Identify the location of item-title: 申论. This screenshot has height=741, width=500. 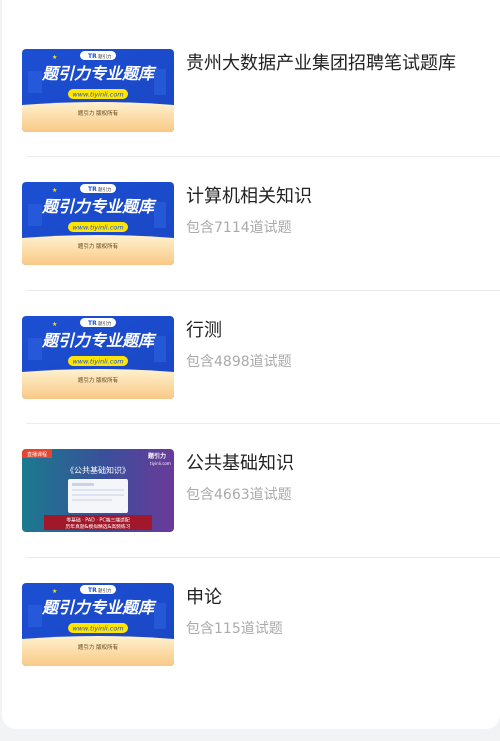
(204, 597).